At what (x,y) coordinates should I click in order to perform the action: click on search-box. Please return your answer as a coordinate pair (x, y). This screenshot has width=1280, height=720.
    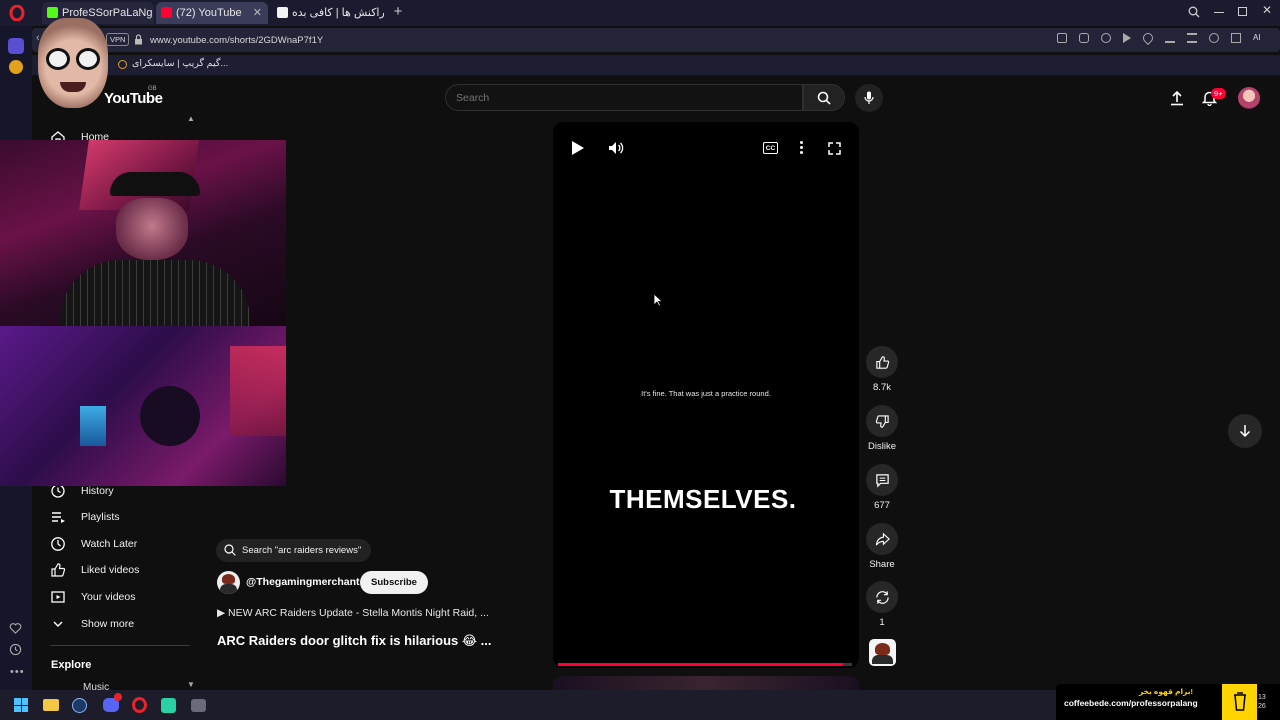
    Looking at the image, I should click on (624, 97).